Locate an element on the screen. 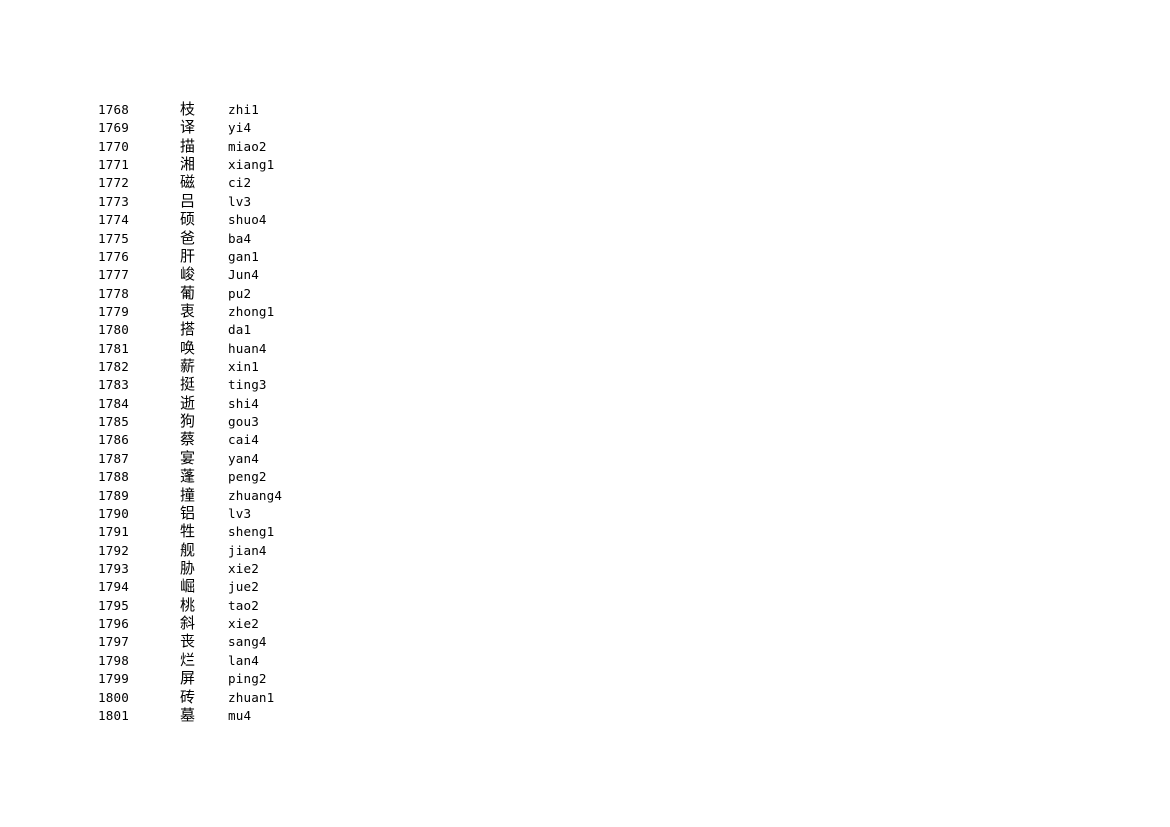  row-index: 1771 is located at coordinates (113, 165).